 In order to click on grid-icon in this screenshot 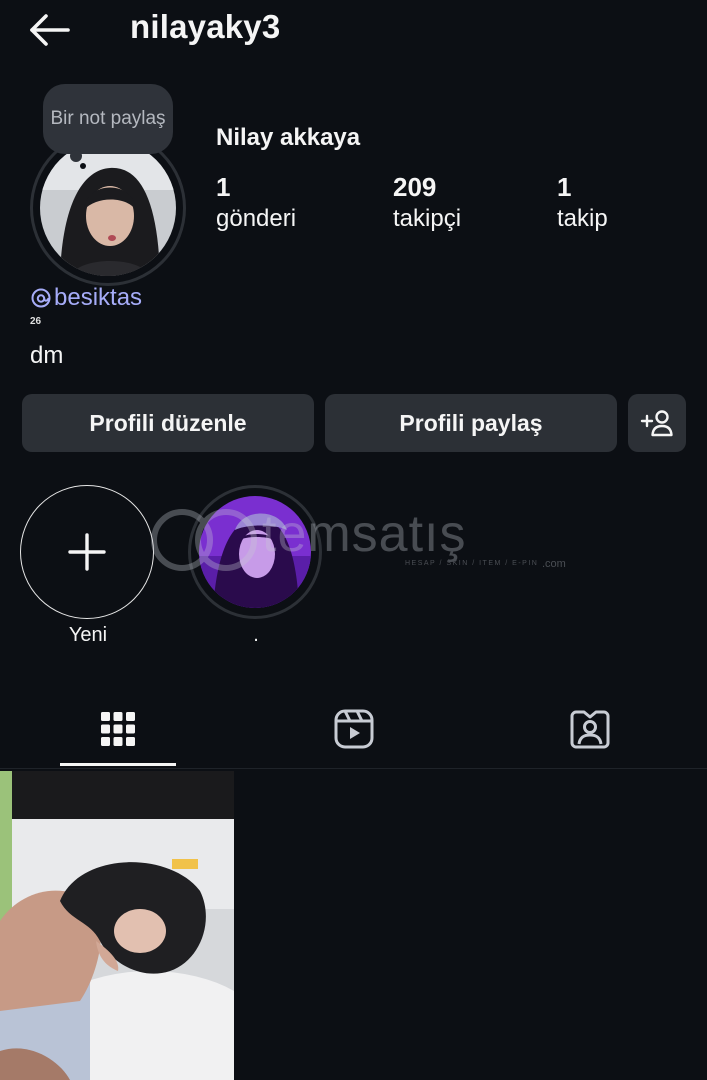, I will do `click(118, 729)`.